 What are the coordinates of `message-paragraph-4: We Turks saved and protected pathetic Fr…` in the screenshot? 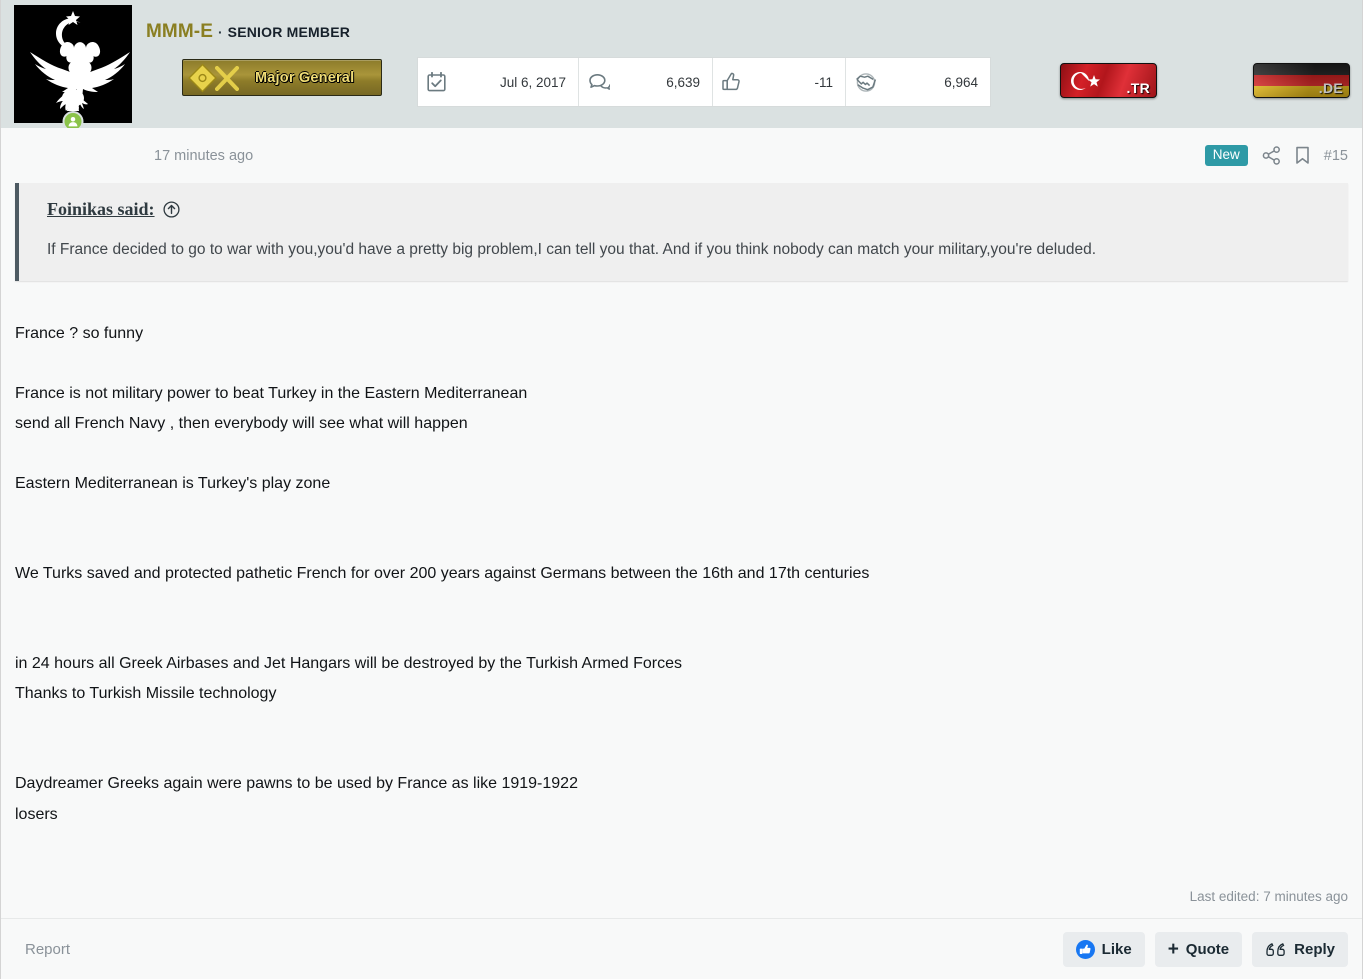 It's located at (442, 574).